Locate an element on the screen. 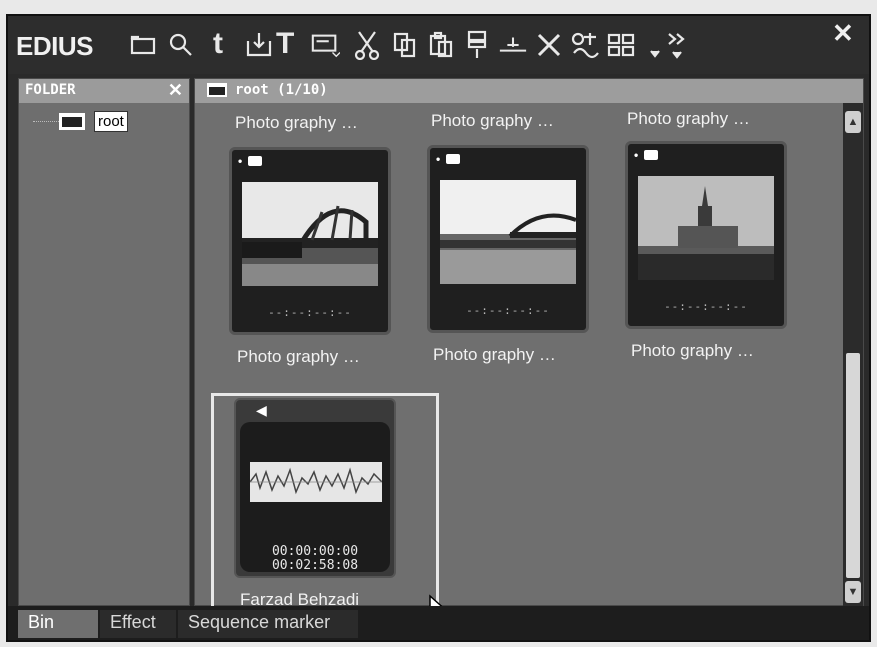 The height and width of the screenshot is (647, 877). root-folder-label: root is located at coordinates (111, 121).